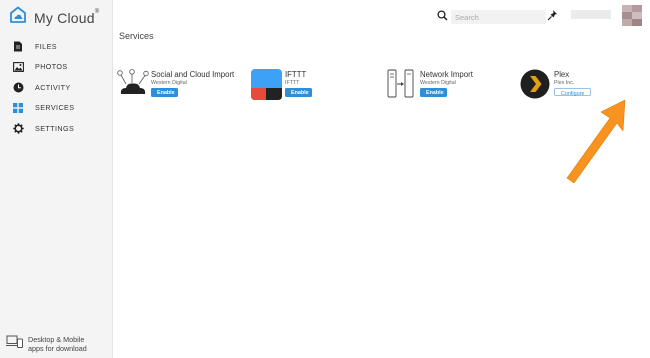  Describe the element at coordinates (18, 17) in the screenshot. I see `mycloud-logo-icon` at that location.